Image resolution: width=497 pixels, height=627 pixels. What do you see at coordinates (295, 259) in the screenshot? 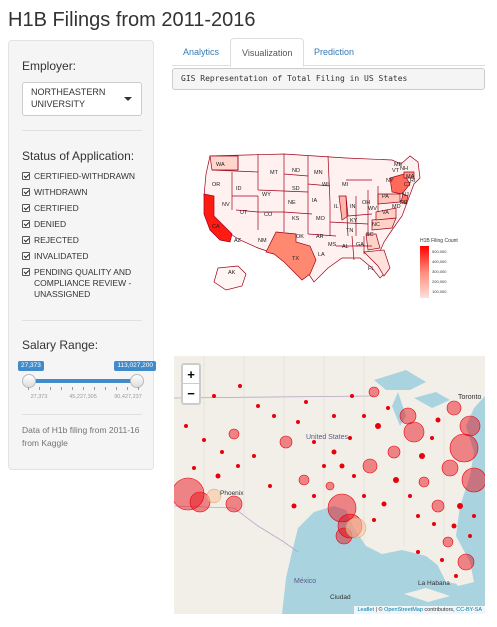
I see `state-label: TX` at bounding box center [295, 259].